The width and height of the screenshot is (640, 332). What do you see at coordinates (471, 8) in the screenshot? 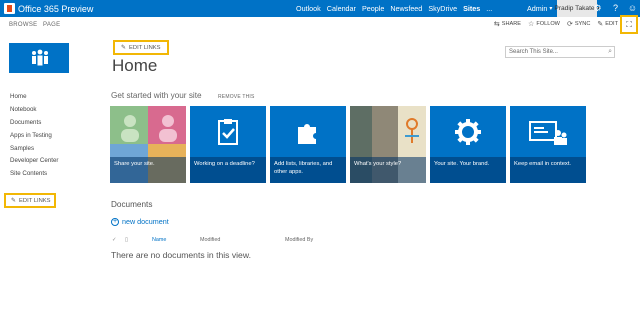
I see `suite-link-sites: Sites` at bounding box center [471, 8].